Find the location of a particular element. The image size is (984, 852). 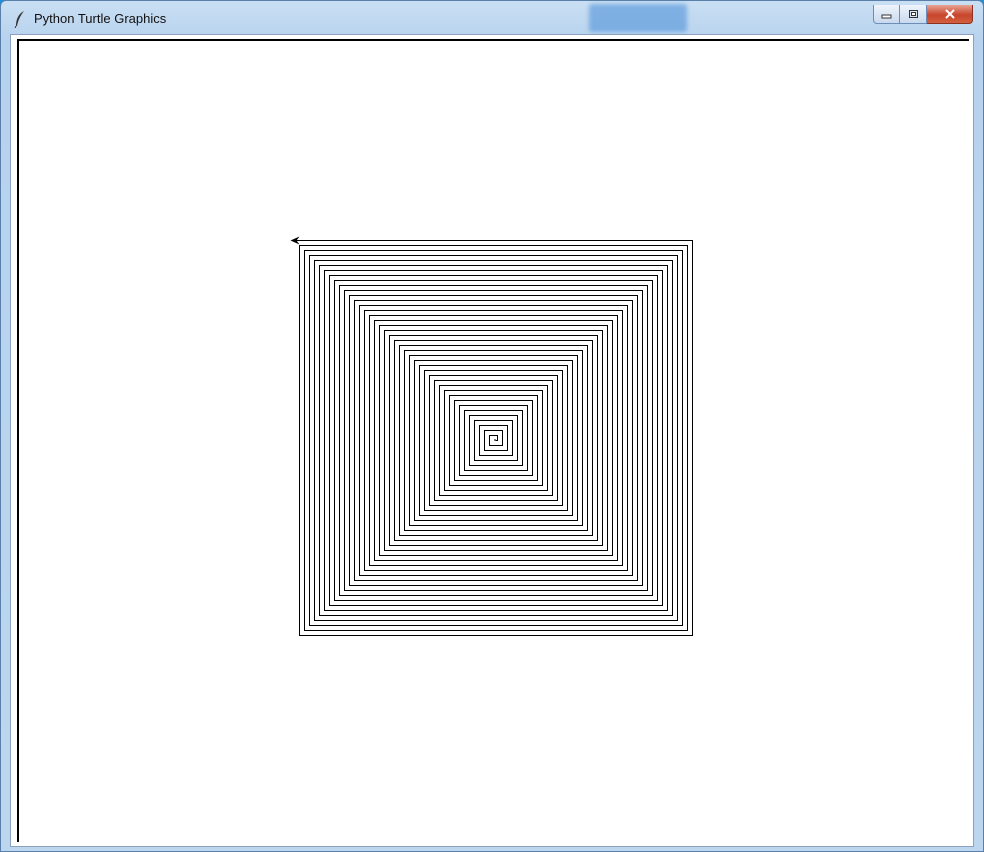

minimize-button is located at coordinates (886, 14).